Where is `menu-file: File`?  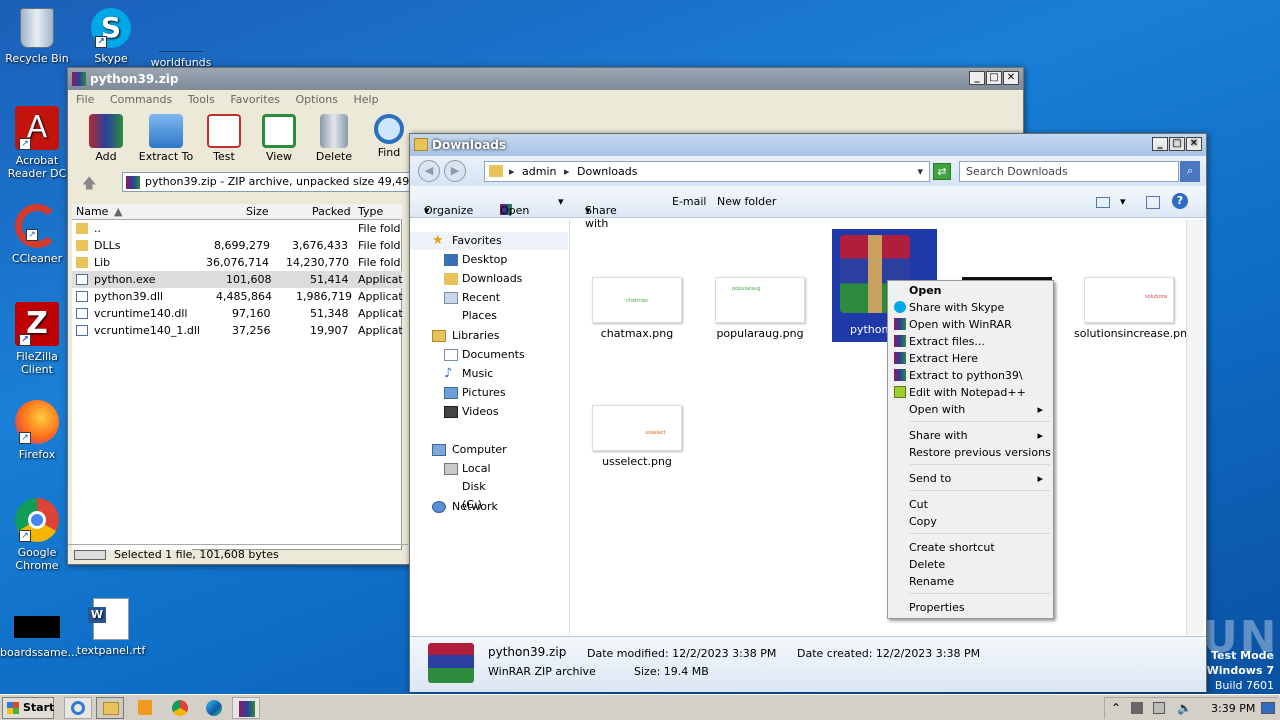
menu-file: File is located at coordinates (85, 99).